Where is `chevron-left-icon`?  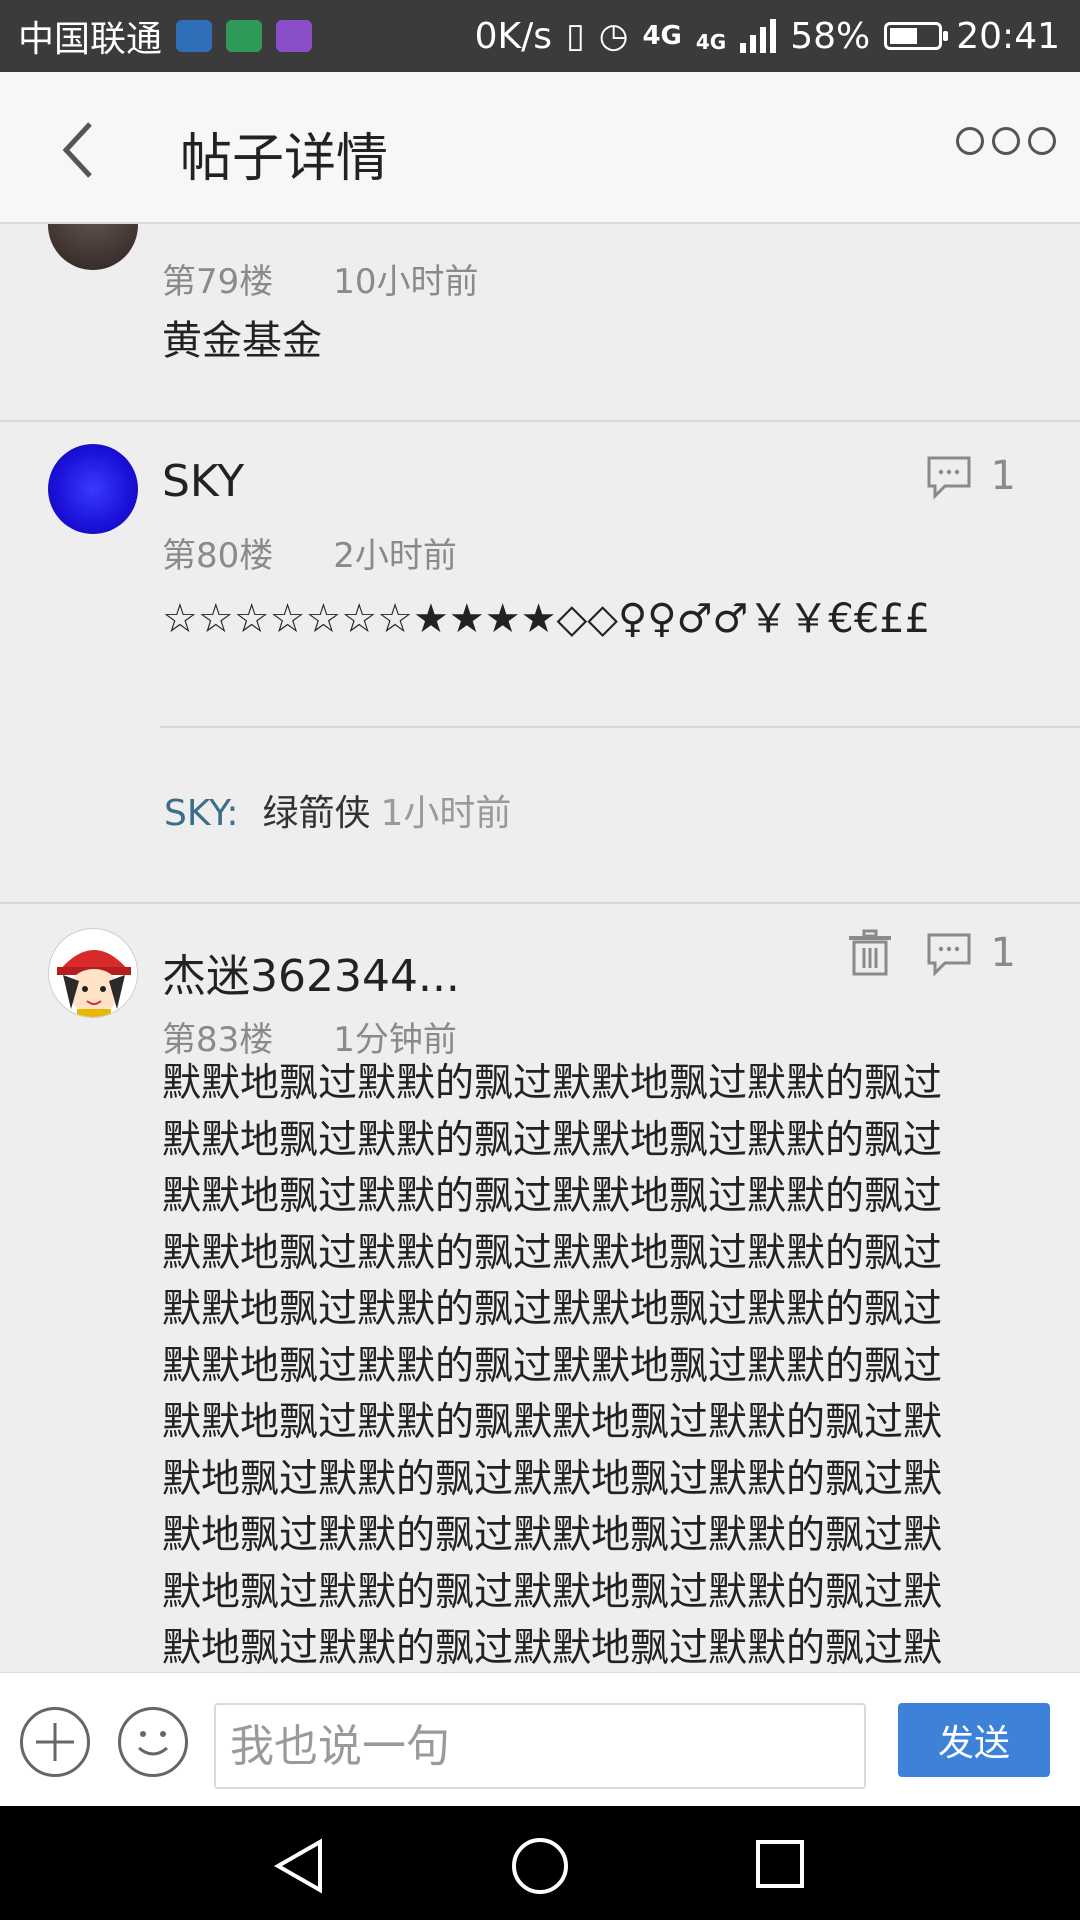 chevron-left-icon is located at coordinates (77, 150).